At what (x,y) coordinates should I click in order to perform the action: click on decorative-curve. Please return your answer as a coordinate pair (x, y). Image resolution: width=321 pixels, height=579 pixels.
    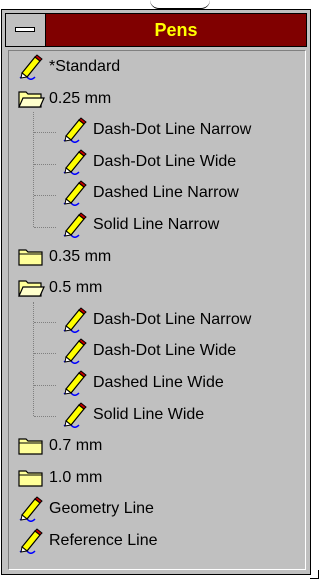
    Looking at the image, I should click on (180, 4).